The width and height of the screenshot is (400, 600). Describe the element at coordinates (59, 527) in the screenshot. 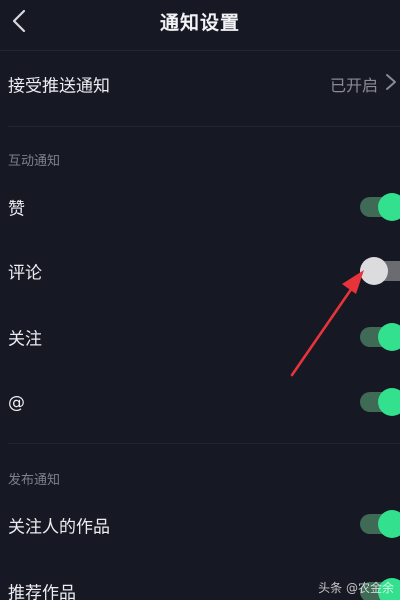

I see `setting-label-following-works: 关注人的作品` at that location.